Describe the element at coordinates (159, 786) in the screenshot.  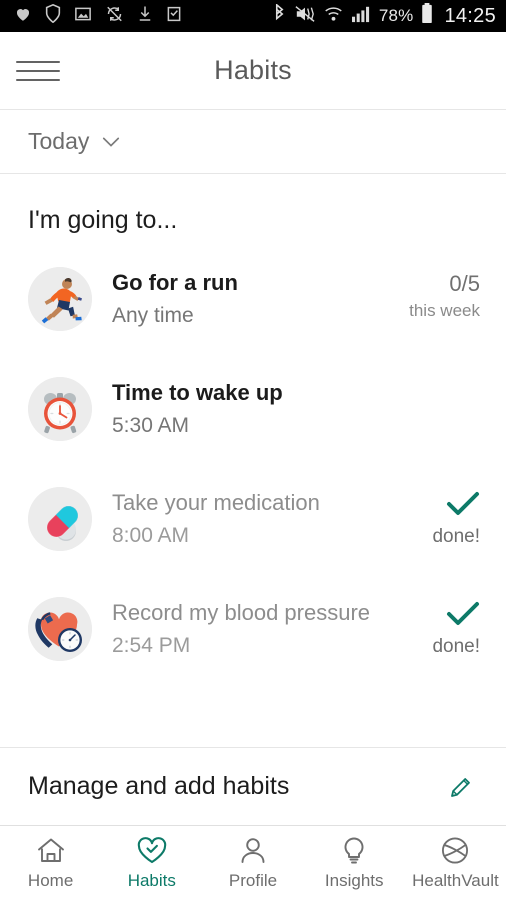
I see `manage-label: Manage and add habits` at that location.